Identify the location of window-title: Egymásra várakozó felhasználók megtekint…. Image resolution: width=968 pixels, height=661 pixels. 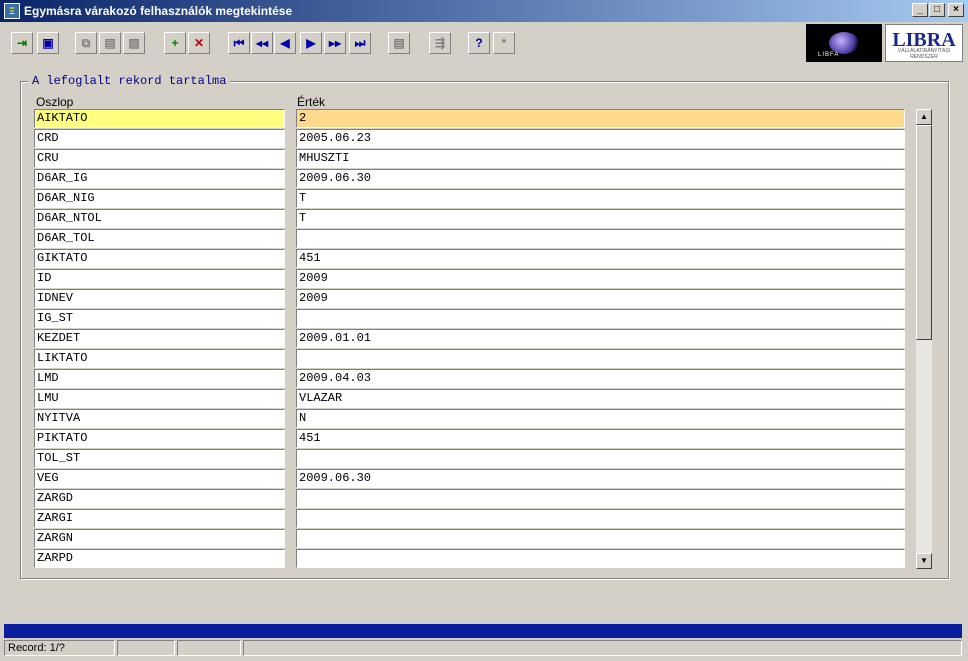
(158, 11).